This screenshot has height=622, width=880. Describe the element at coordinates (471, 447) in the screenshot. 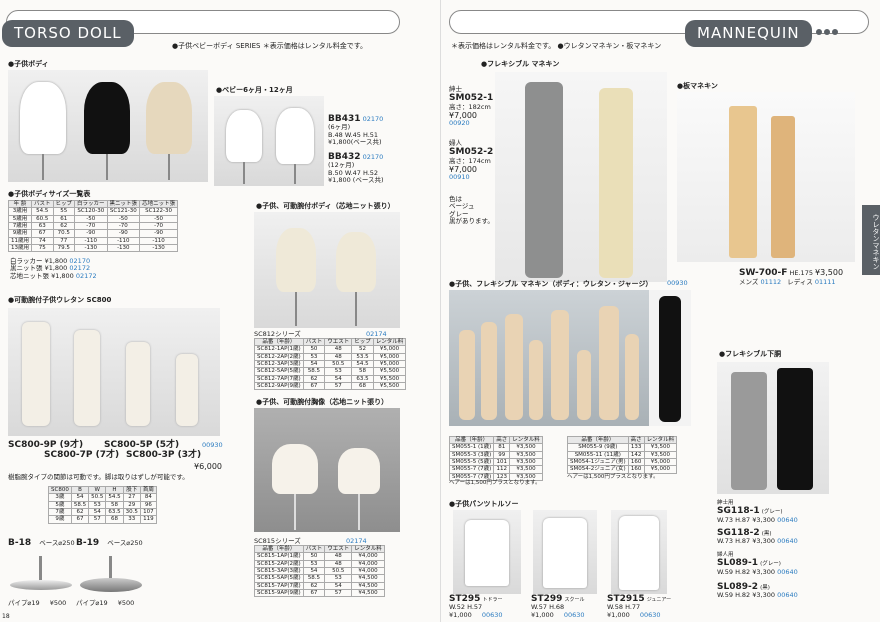

I see `table-cell: SM055-1 (1歳)` at that location.